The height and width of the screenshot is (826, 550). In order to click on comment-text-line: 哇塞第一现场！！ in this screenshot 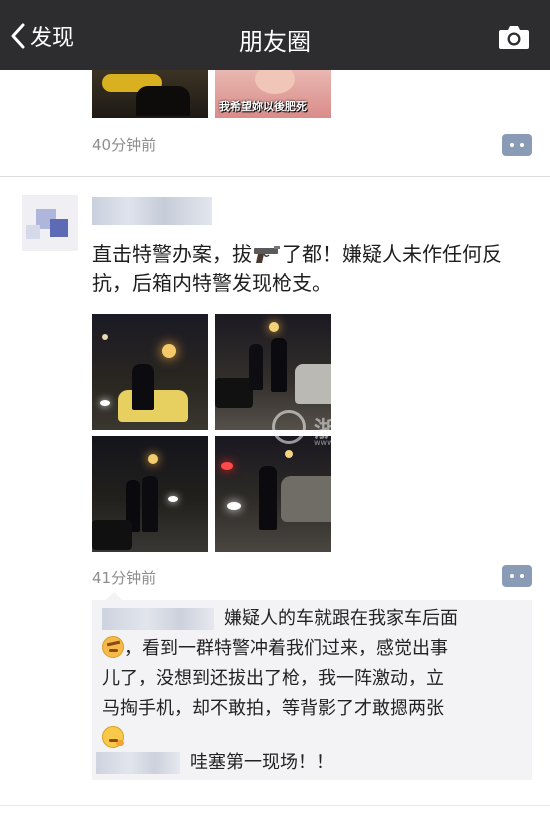, I will do `click(262, 762)`.